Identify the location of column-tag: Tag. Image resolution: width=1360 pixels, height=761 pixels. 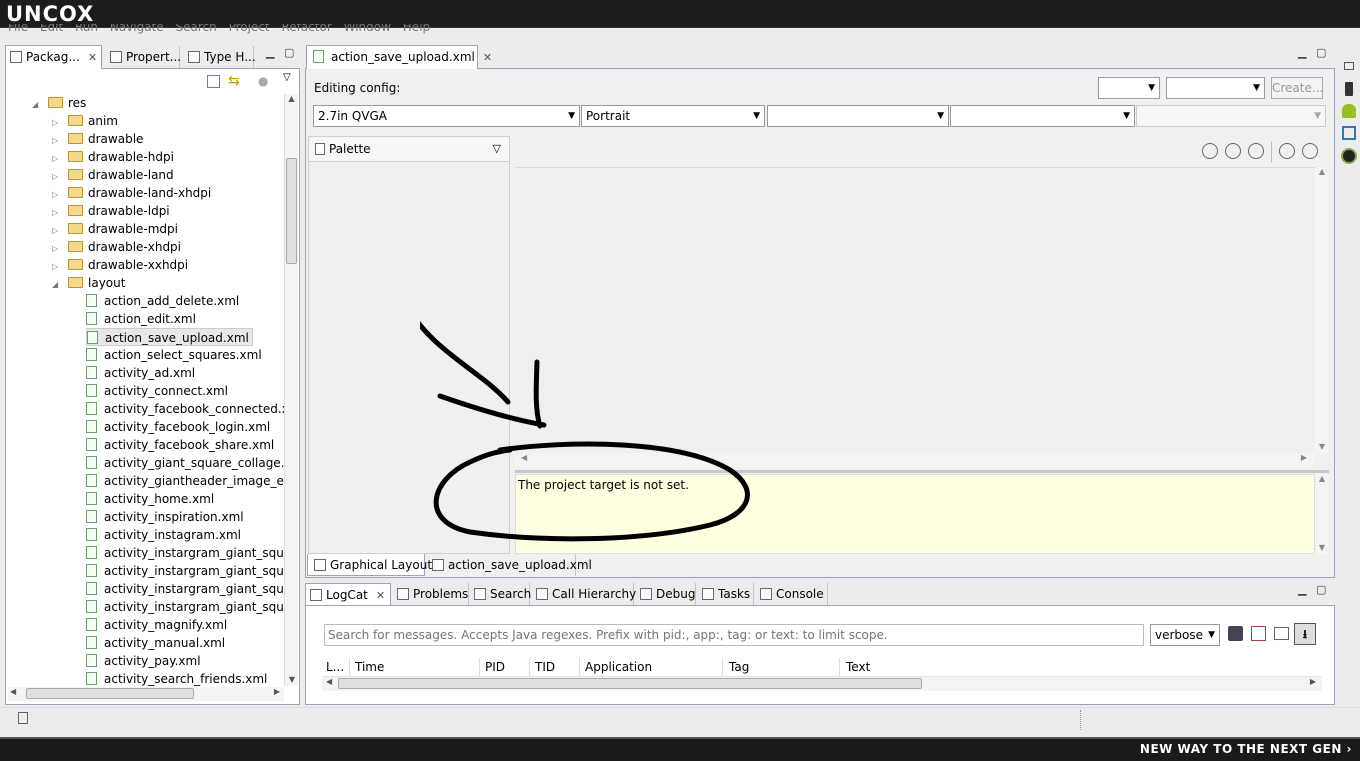
(739, 667).